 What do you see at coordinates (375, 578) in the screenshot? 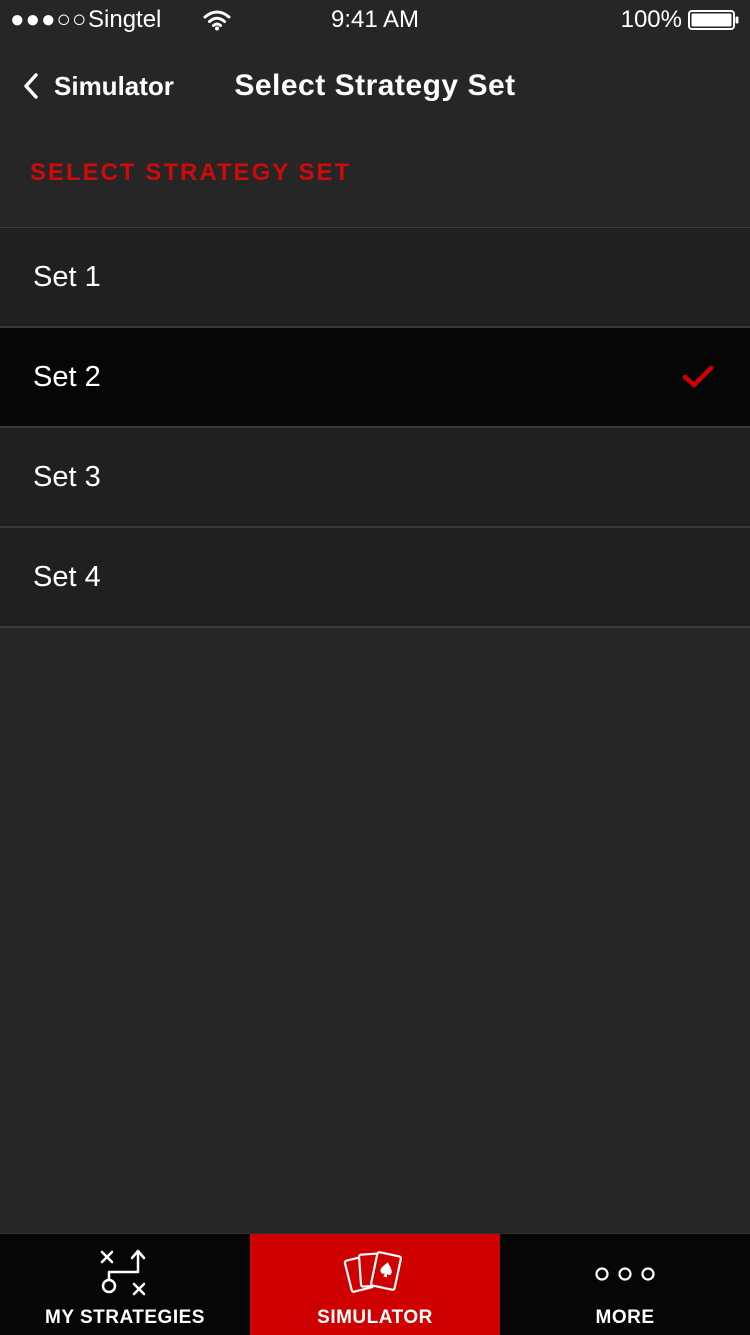
I see `list-item: Set 4` at bounding box center [375, 578].